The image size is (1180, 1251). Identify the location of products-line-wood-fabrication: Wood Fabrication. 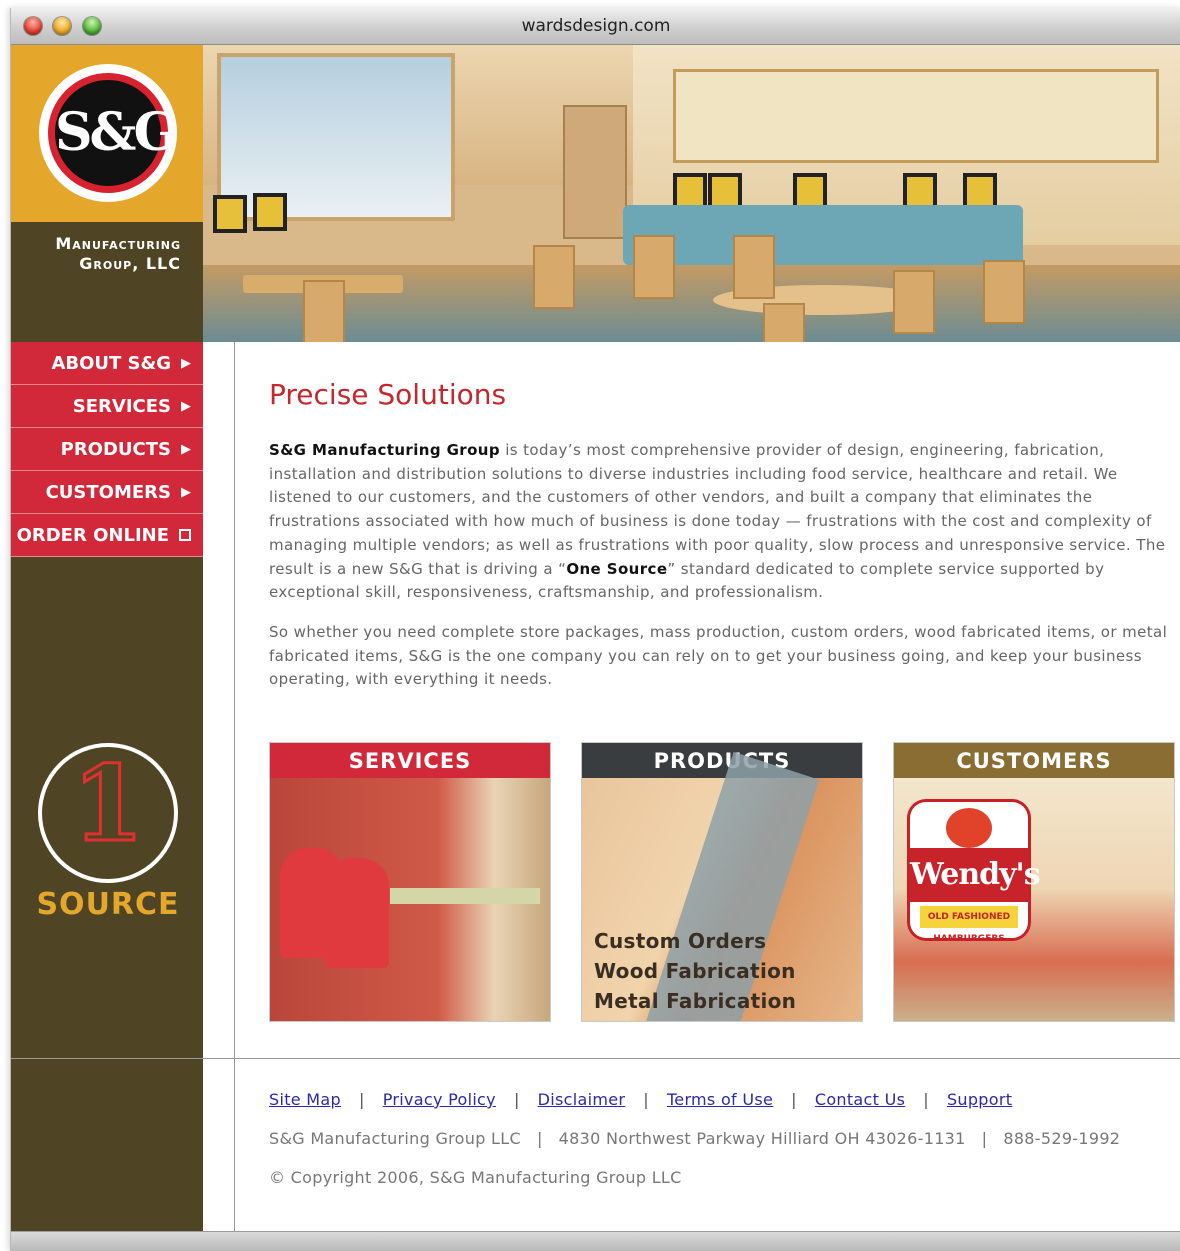
(695, 971).